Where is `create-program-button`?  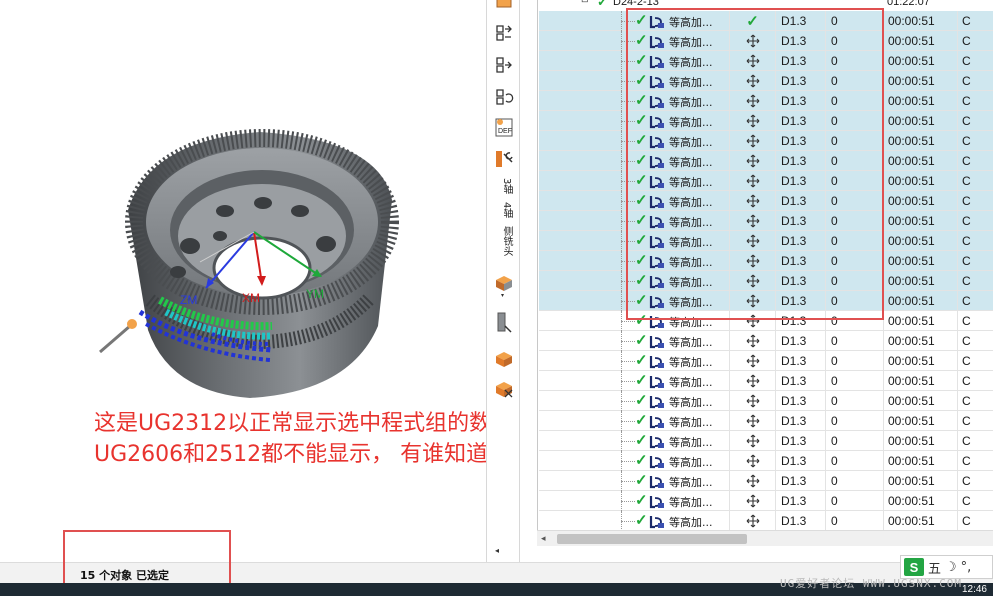
create-program-button is located at coordinates (504, 7).